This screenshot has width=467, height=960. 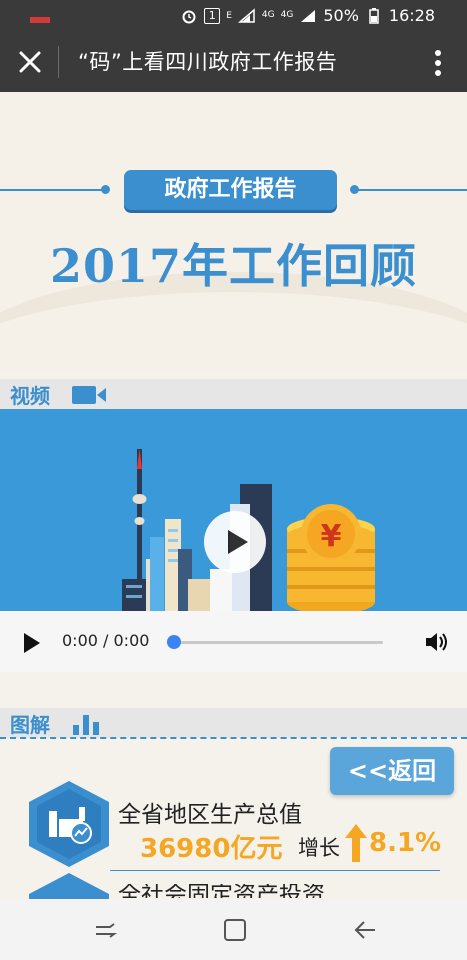 What do you see at coordinates (233, 723) in the screenshot?
I see `infographic-section-header: 图解` at bounding box center [233, 723].